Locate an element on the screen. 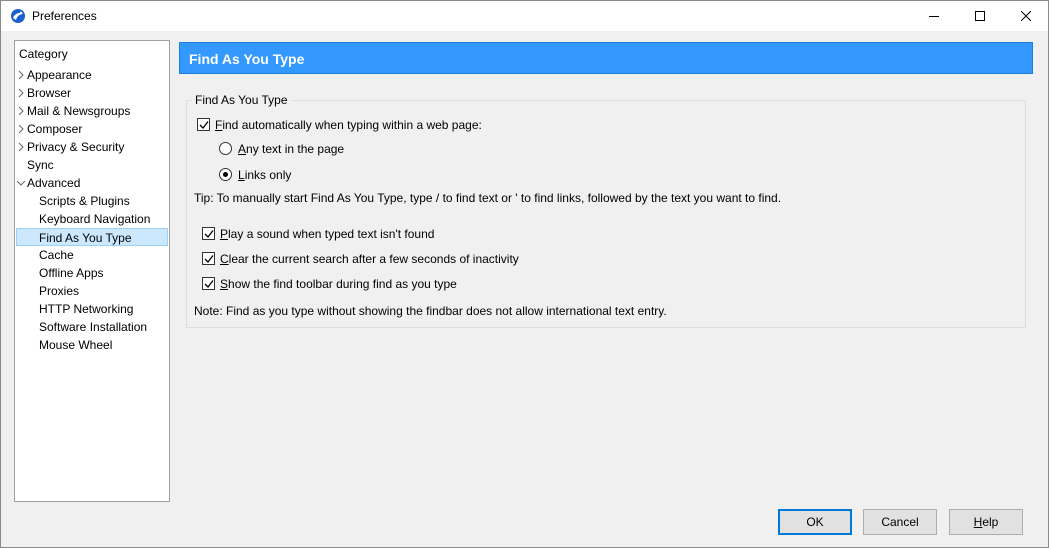 The width and height of the screenshot is (1049, 548). maximize-icon is located at coordinates (980, 16).